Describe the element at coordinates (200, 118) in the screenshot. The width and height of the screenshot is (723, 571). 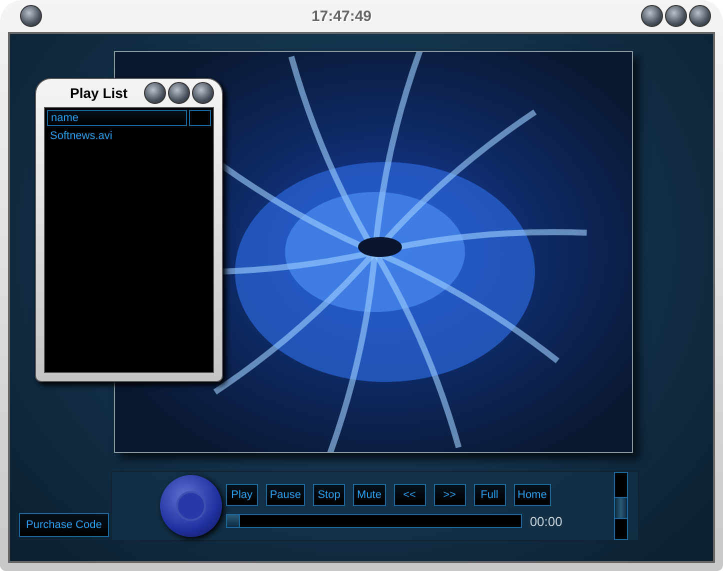
I see `column-header` at that location.